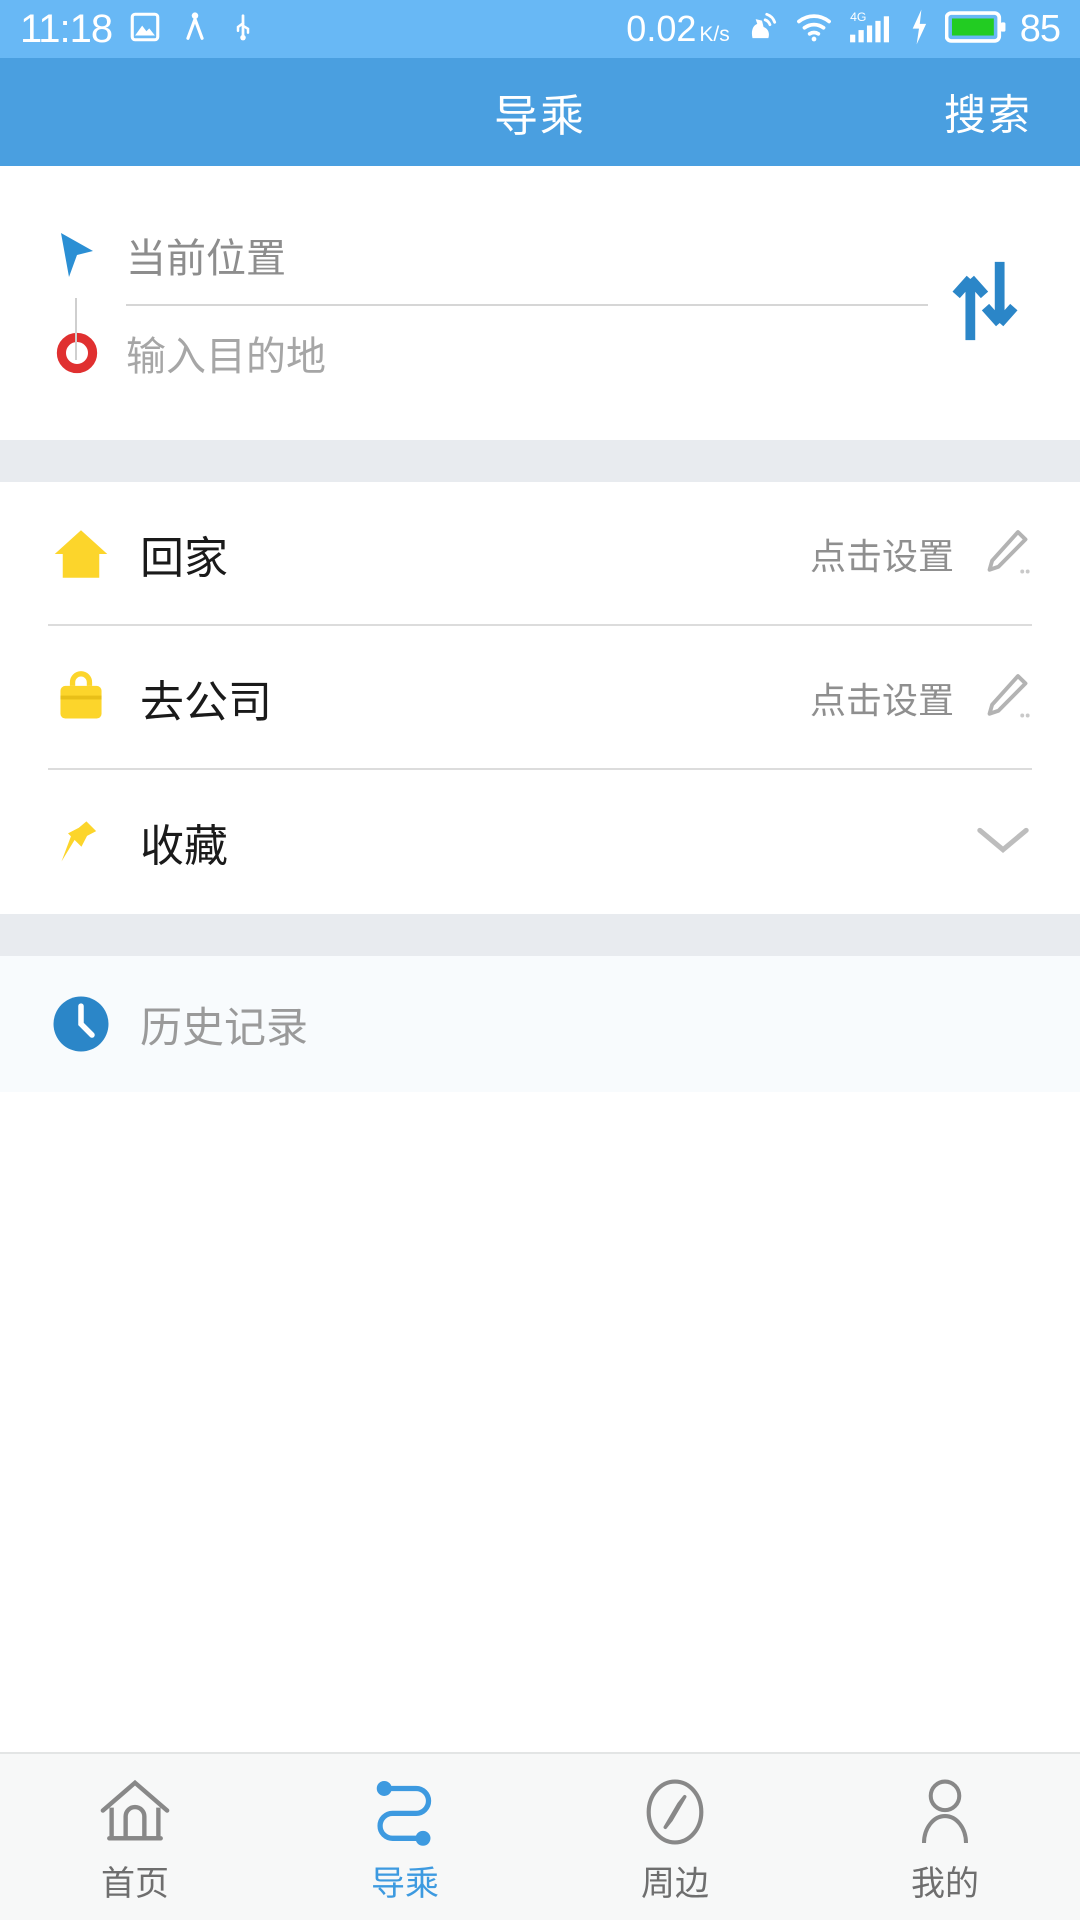  Describe the element at coordinates (858, 16) in the screenshot. I see `svg-text: 4G` at that location.